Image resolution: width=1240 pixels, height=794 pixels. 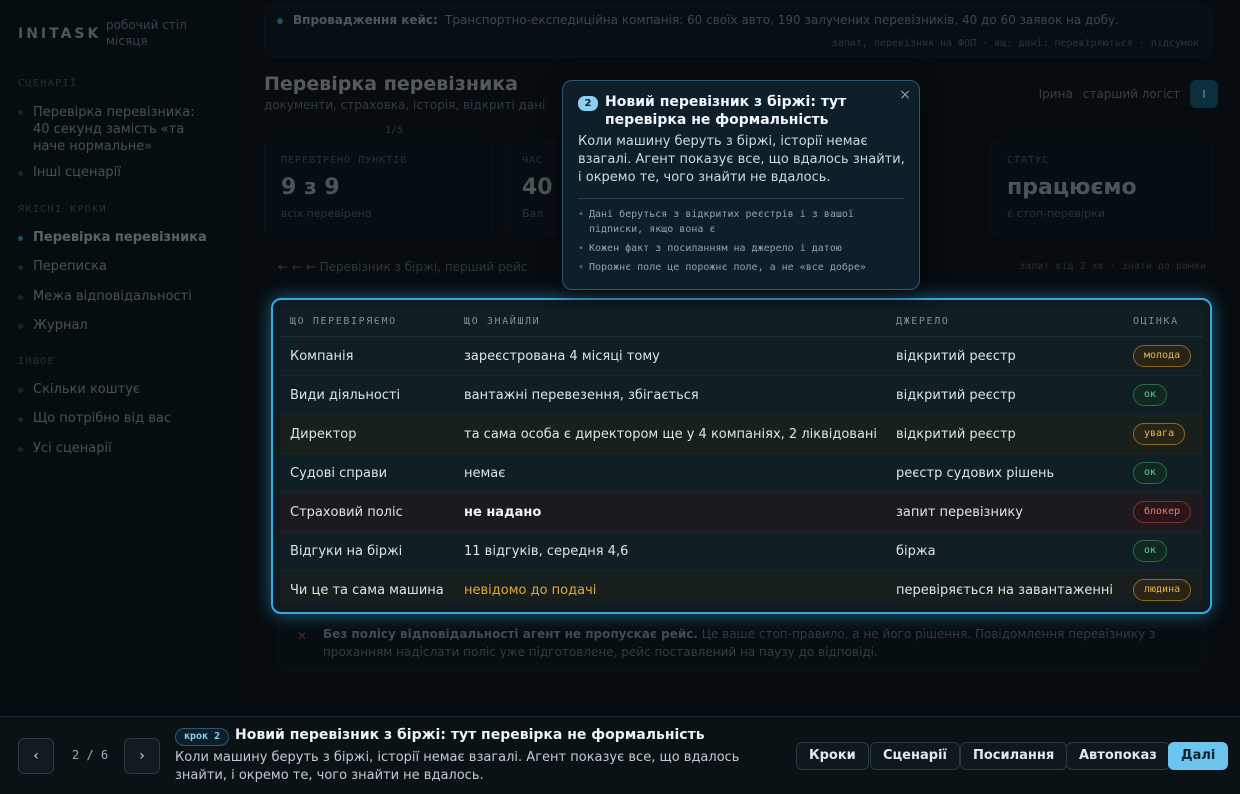 I want to click on status-badge: блокер, so click(x=1162, y=512).